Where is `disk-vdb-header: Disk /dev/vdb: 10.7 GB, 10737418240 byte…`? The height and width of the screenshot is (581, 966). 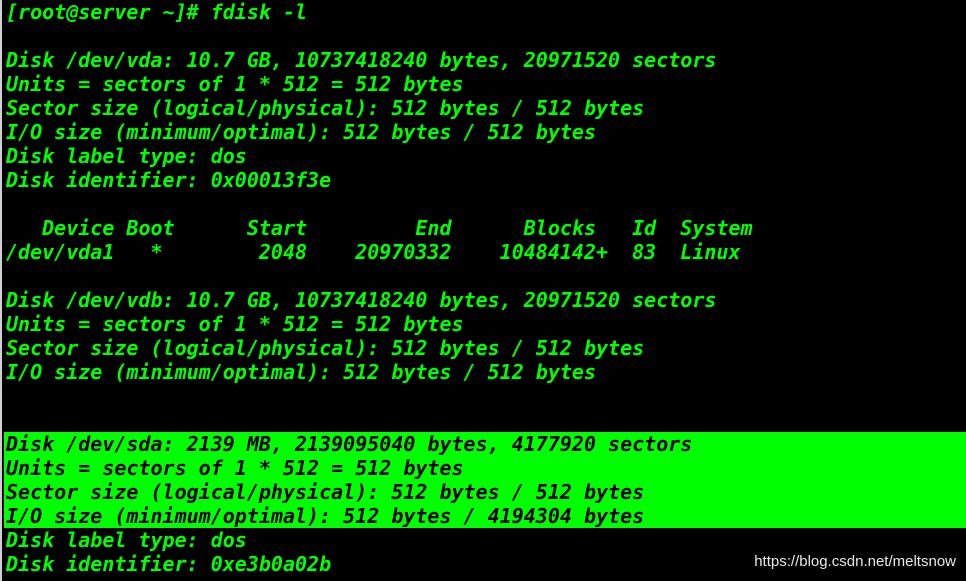 disk-vdb-header: Disk /dev/vdb: 10.7 GB, 10737418240 byte… is located at coordinates (361, 300).